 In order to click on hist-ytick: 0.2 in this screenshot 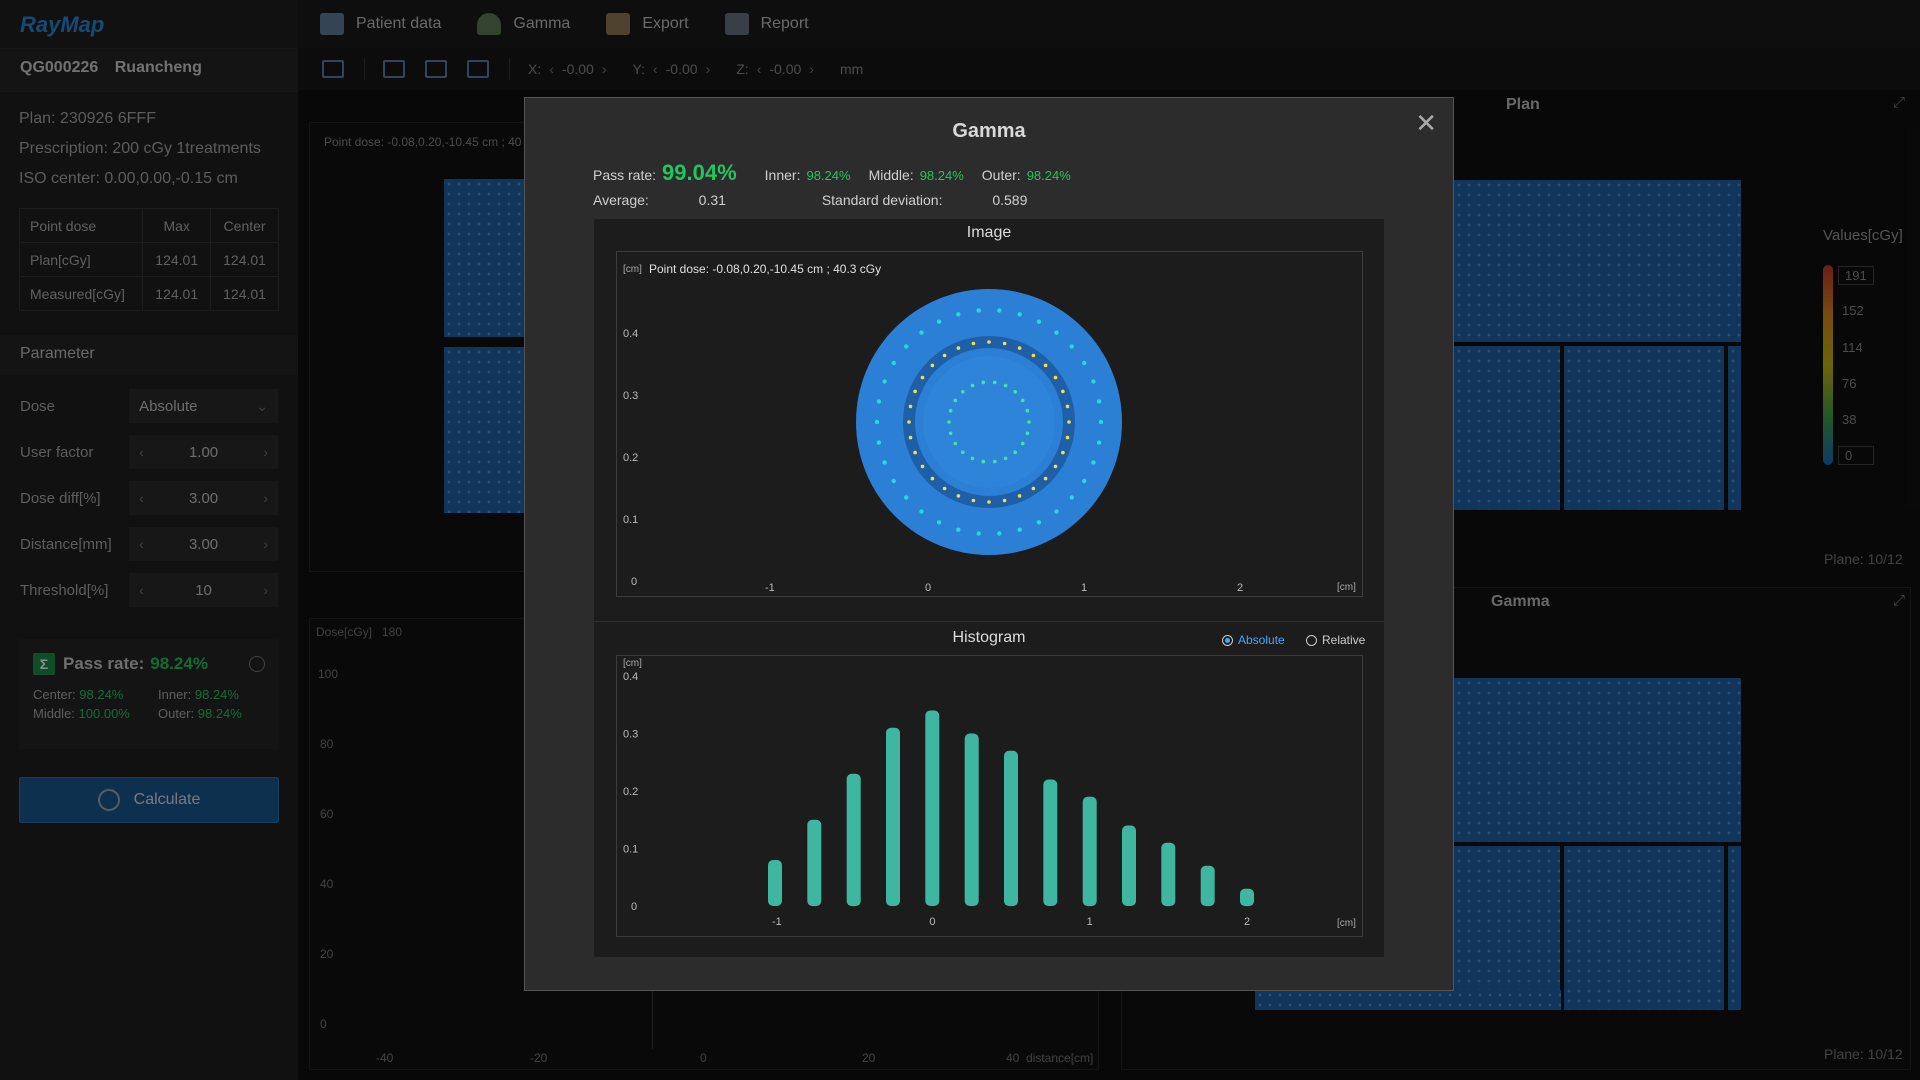, I will do `click(630, 792)`.